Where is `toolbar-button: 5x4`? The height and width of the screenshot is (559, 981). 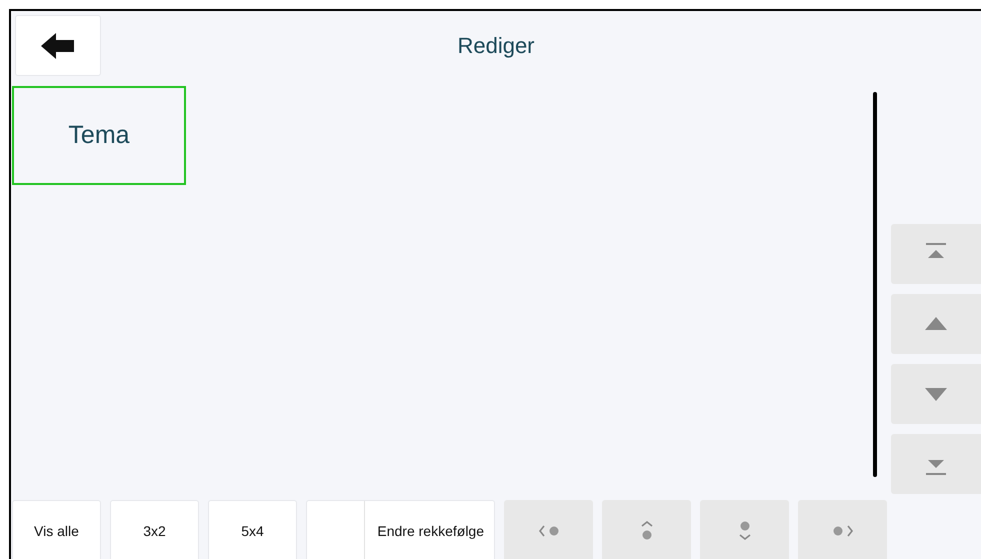 toolbar-button: 5x4 is located at coordinates (252, 529).